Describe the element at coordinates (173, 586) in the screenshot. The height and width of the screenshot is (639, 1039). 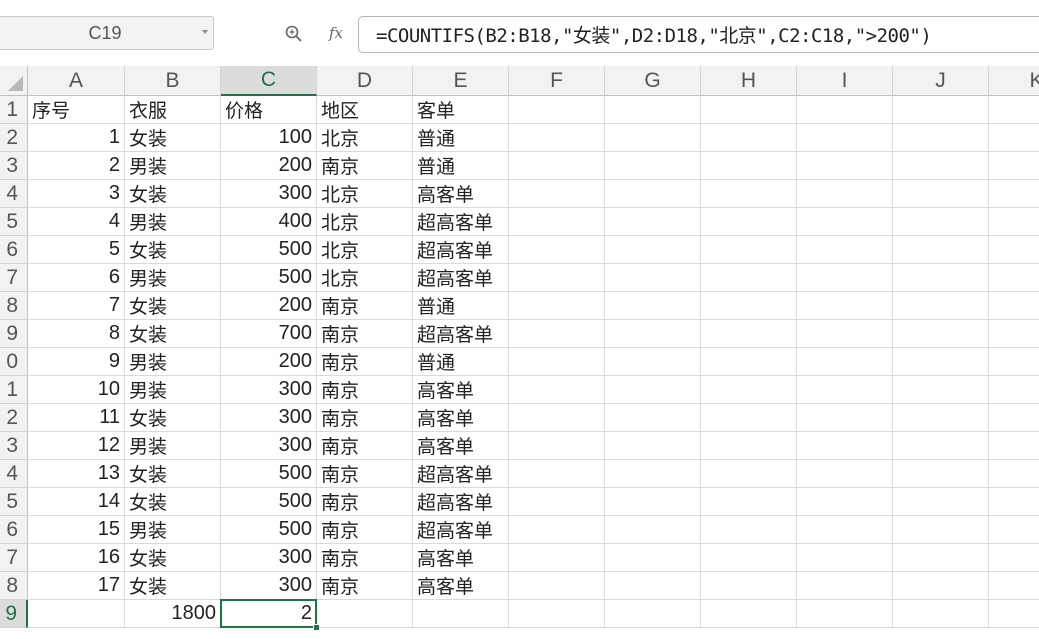
I see `cell-b18: 女装` at that location.